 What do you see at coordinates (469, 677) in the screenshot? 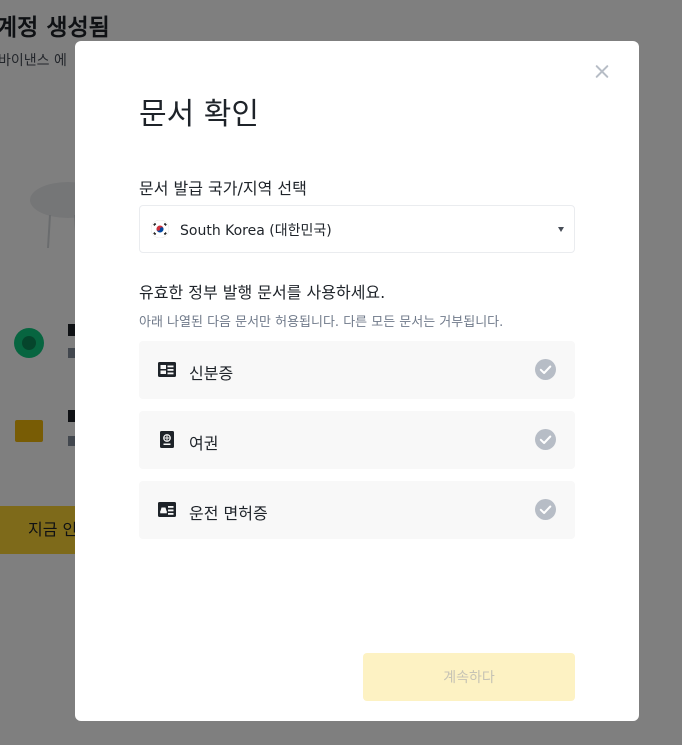
I see `continue-button: 계속하다` at bounding box center [469, 677].